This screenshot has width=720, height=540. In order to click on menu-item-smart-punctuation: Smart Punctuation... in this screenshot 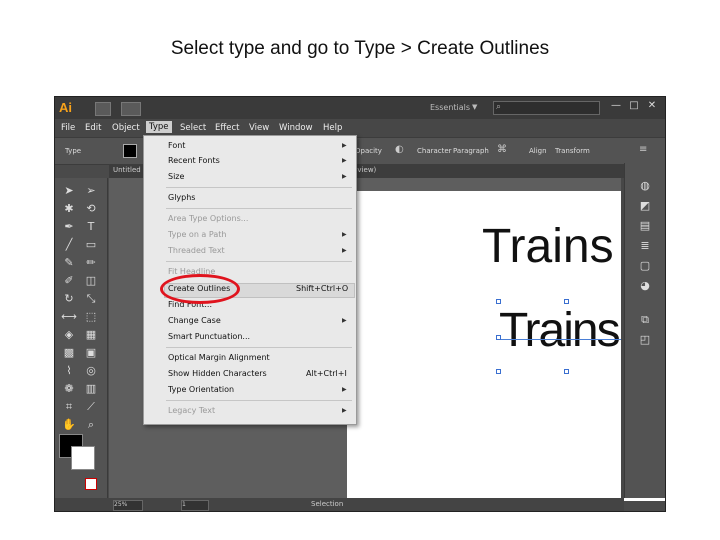, I will do `click(209, 336)`.